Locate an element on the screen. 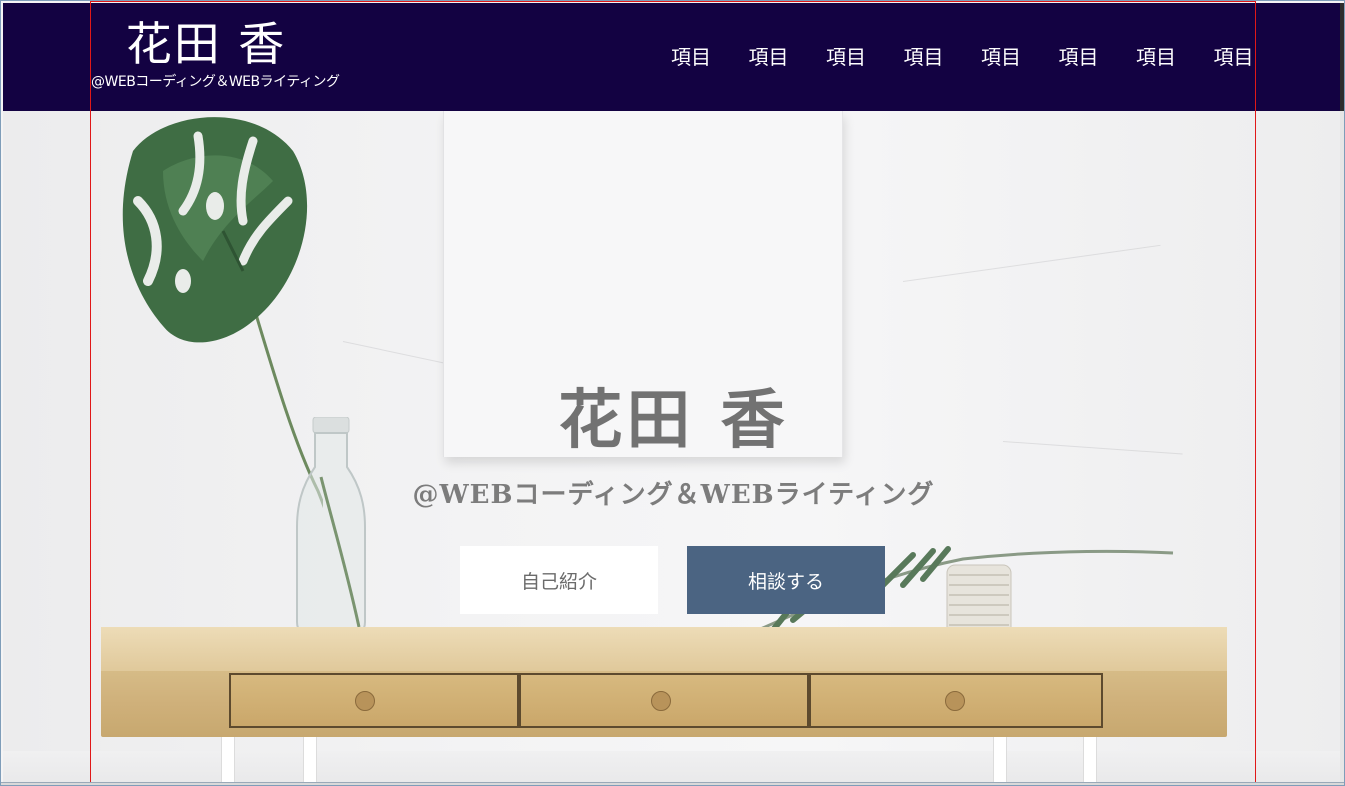 This screenshot has width=1345, height=786. floor is located at coordinates (671, 767).